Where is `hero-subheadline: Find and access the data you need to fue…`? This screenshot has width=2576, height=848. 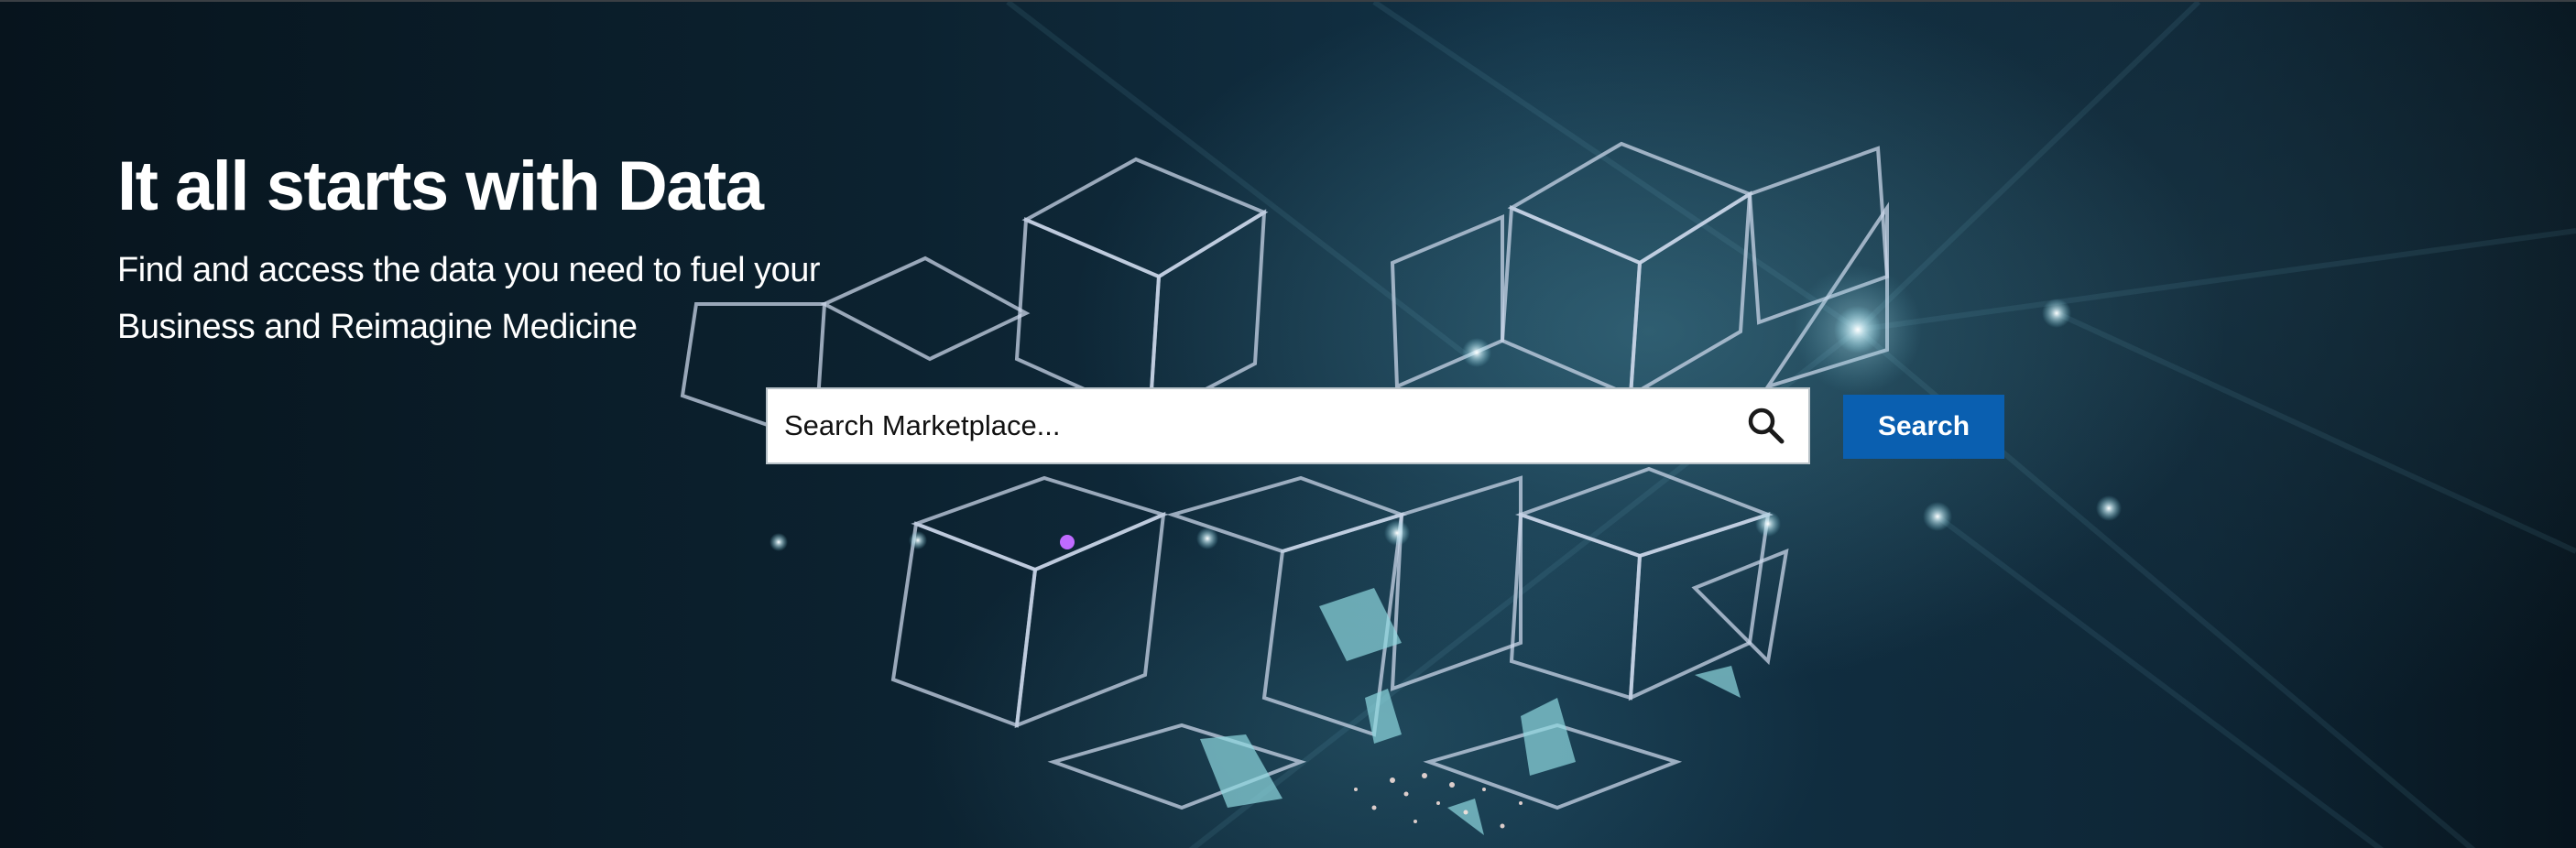 hero-subheadline: Find and access the data you need to fue… is located at coordinates (530, 298).